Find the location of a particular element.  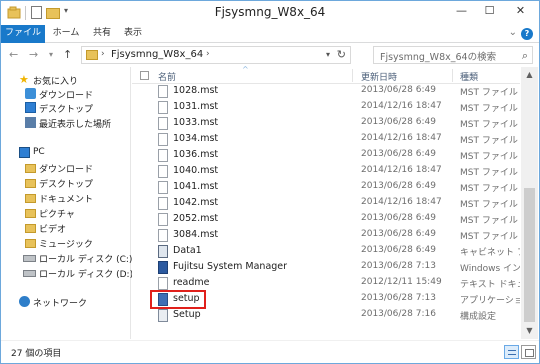

address-bar: › Fjsysmng_W8x_64 › ▾ ↻ is located at coordinates (216, 55).